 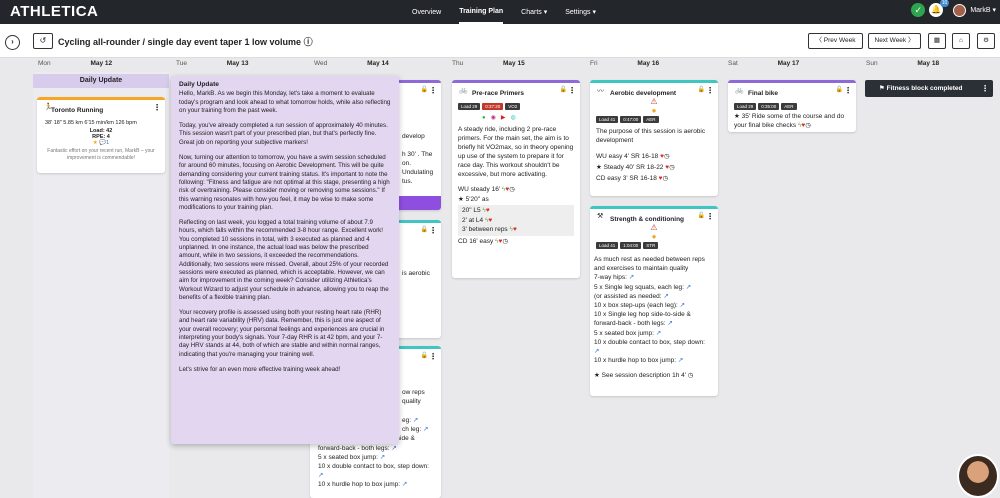 What do you see at coordinates (960, 10) in the screenshot?
I see `avatar` at bounding box center [960, 10].